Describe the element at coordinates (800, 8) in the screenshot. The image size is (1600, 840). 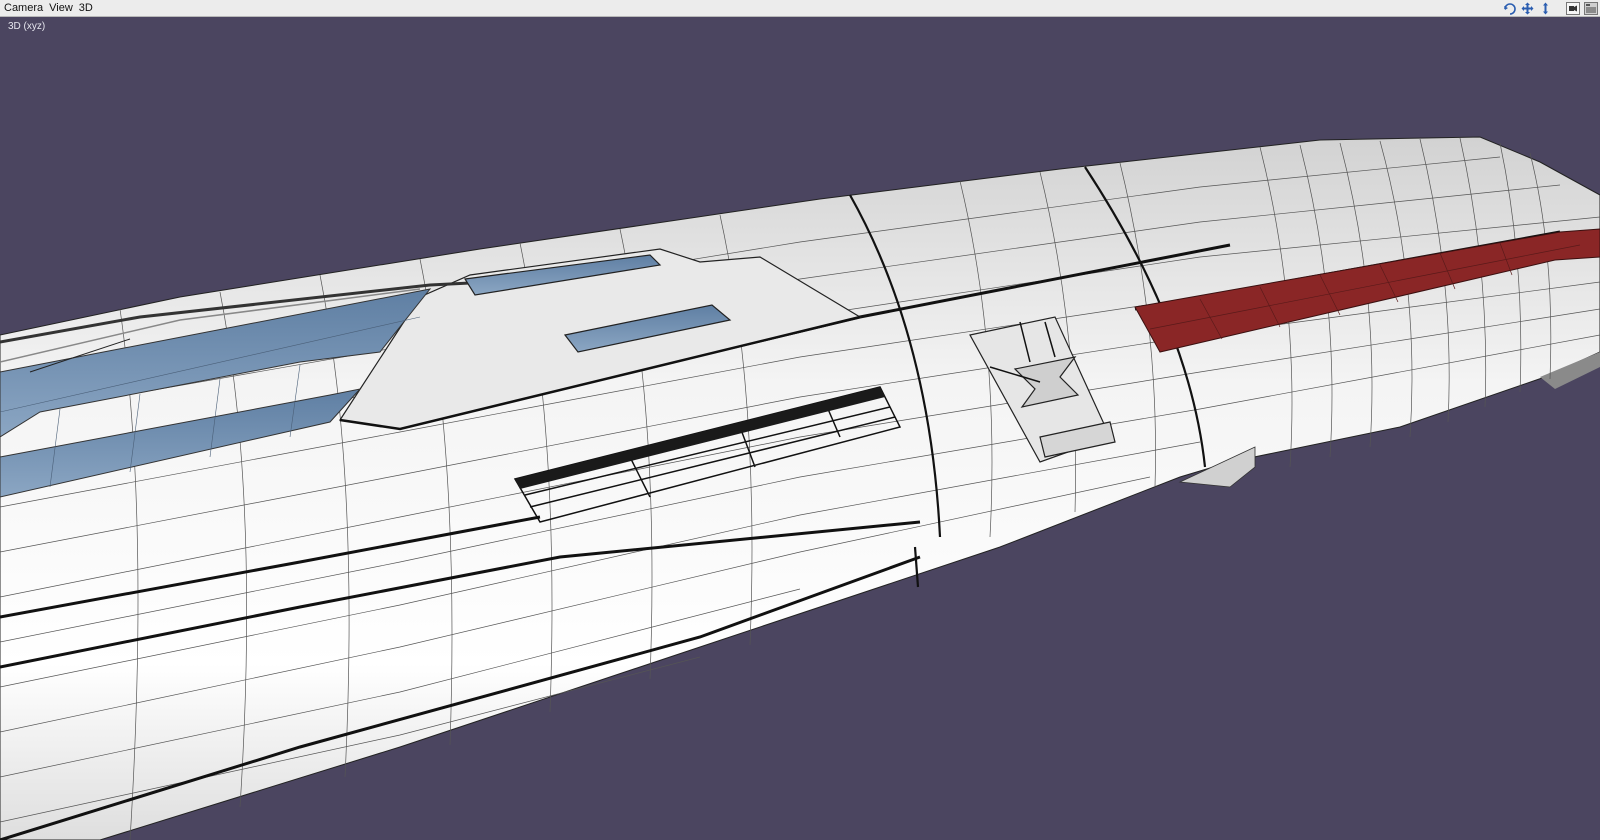
I see `menu-bar: Camera View 3D` at that location.